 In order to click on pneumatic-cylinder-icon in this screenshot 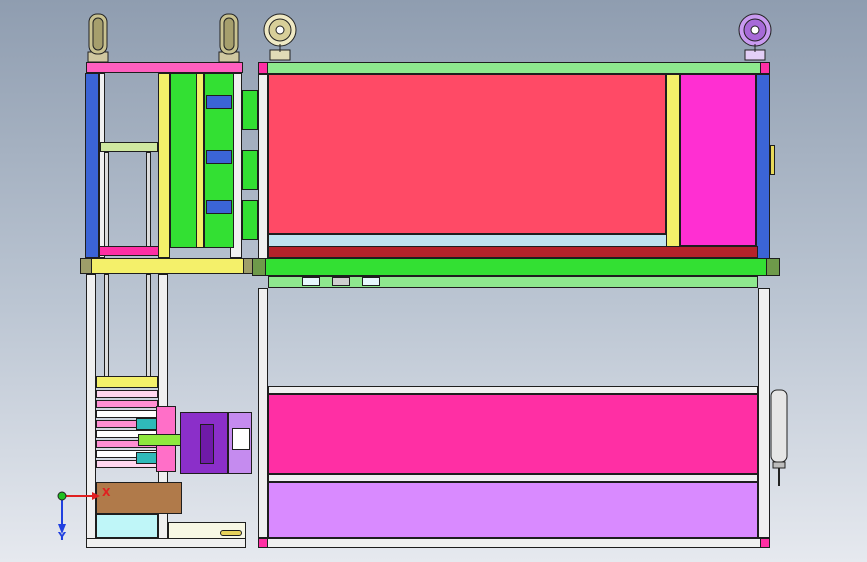, I will do `click(779, 437)`.